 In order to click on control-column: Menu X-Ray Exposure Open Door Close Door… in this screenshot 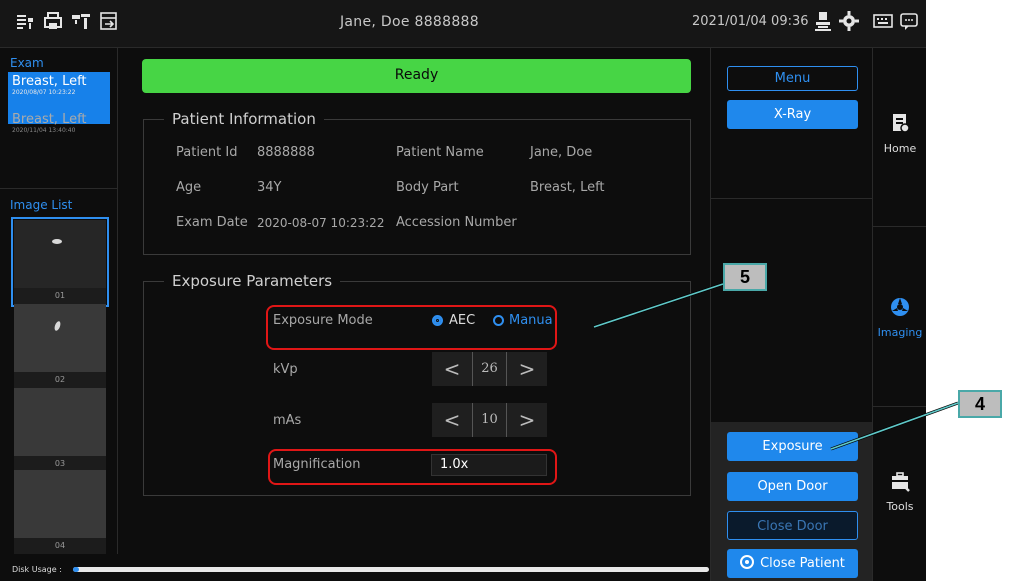, I will do `click(791, 314)`.